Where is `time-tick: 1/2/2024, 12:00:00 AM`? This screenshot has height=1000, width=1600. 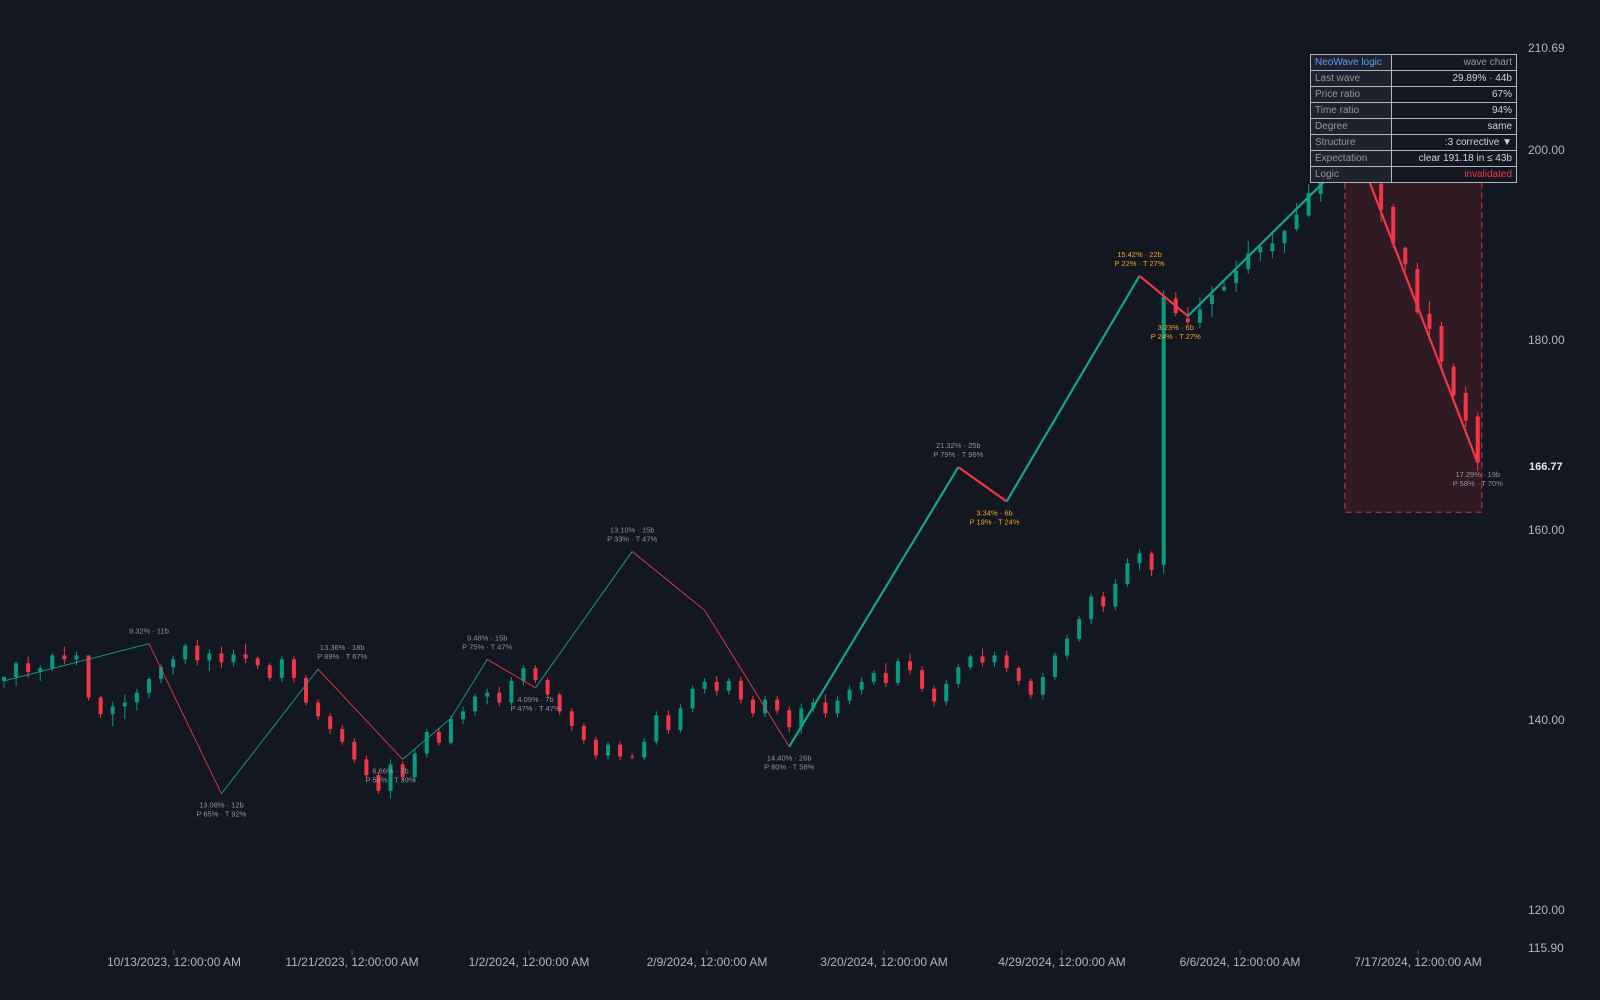
time-tick: 1/2/2024, 12:00:00 AM is located at coordinates (529, 962).